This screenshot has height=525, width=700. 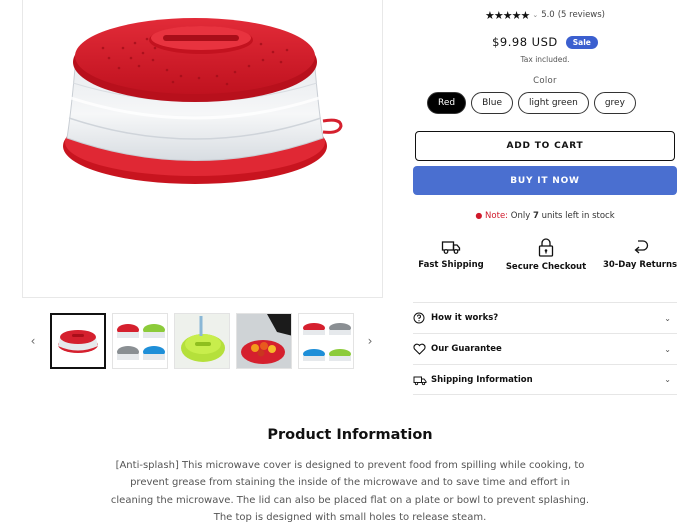 What do you see at coordinates (140, 341) in the screenshot?
I see `thumbnail-four-colors` at bounding box center [140, 341].